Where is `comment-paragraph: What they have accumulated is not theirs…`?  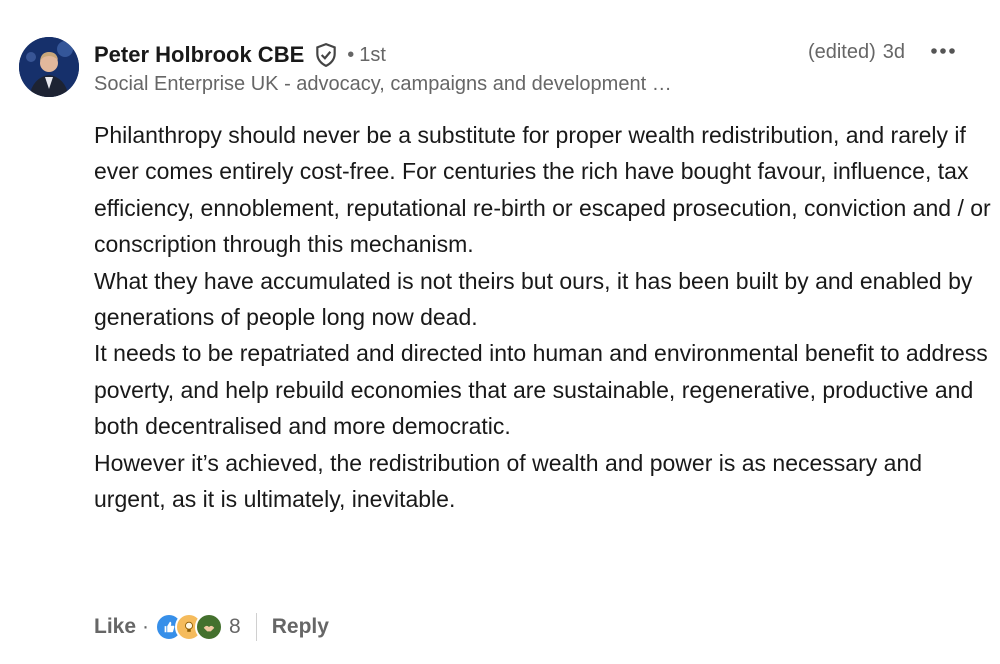 comment-paragraph: What they have accumulated is not theirs… is located at coordinates (533, 299).